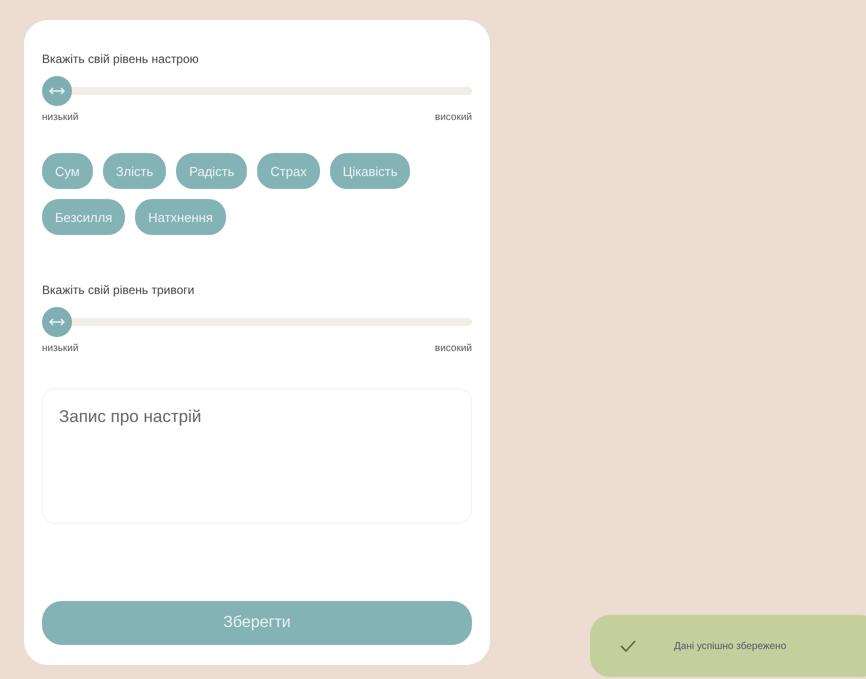 This screenshot has height=679, width=866. What do you see at coordinates (134, 171) in the screenshot?
I see `emotion-chip: Злість` at bounding box center [134, 171].